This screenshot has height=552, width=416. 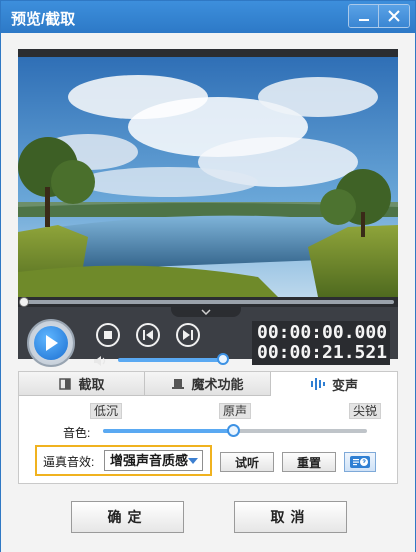 I want to click on window-title: 预览/截取, so click(x=43, y=19).